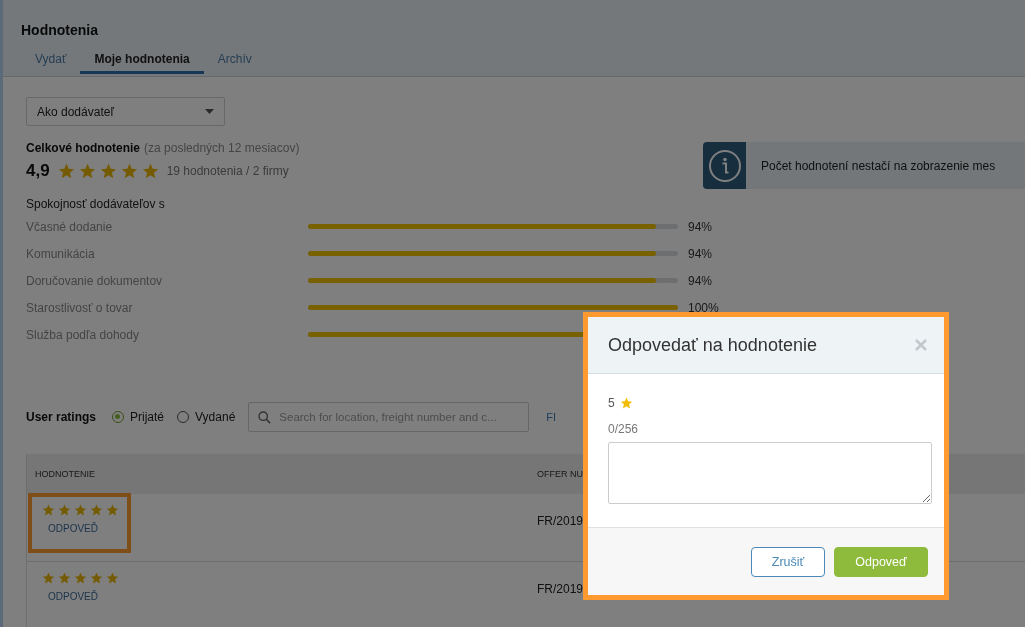 The height and width of the screenshot is (627, 1025). What do you see at coordinates (61, 417) in the screenshot?
I see `section-label: User ratings` at bounding box center [61, 417].